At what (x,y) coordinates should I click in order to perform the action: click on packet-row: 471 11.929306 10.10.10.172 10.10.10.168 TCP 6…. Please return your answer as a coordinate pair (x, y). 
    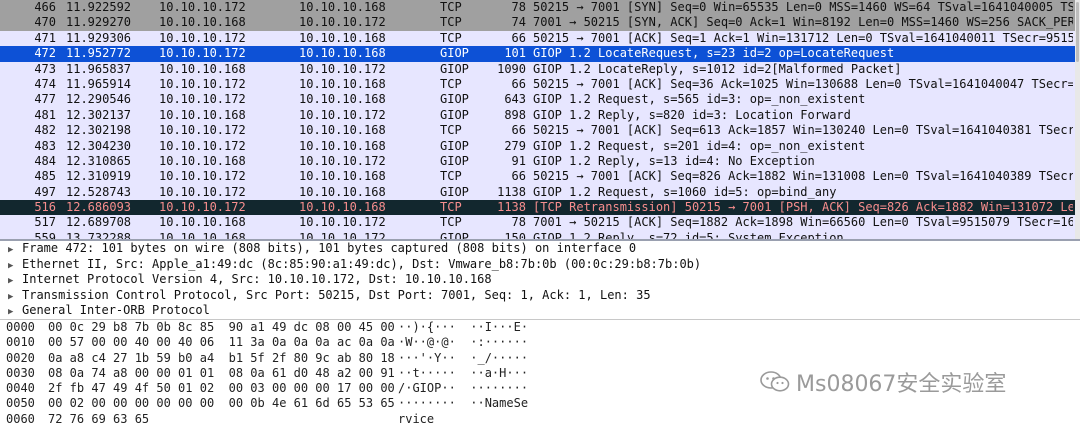
    Looking at the image, I should click on (537, 38).